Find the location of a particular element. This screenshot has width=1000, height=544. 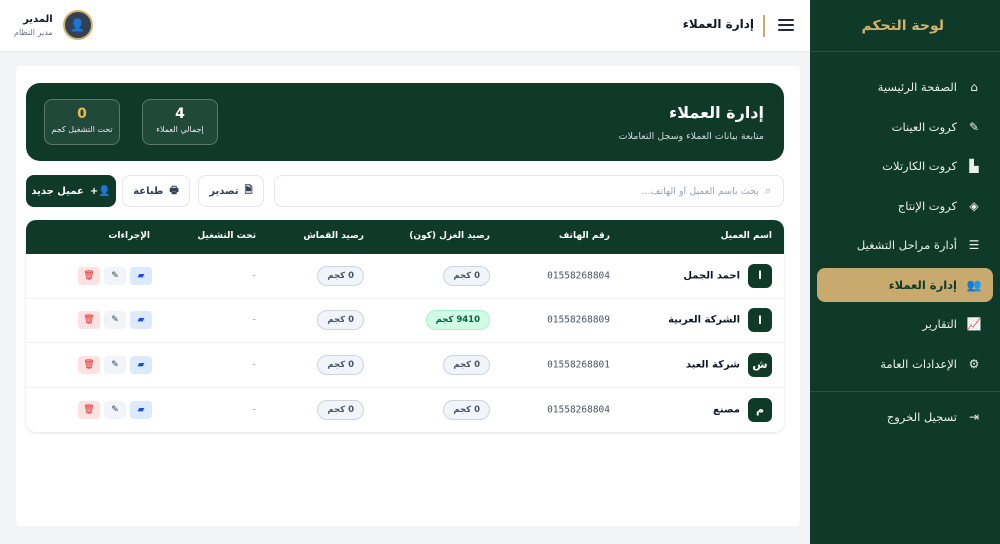

logout-button: ⇥ تسجيل الخروج is located at coordinates (905, 417).